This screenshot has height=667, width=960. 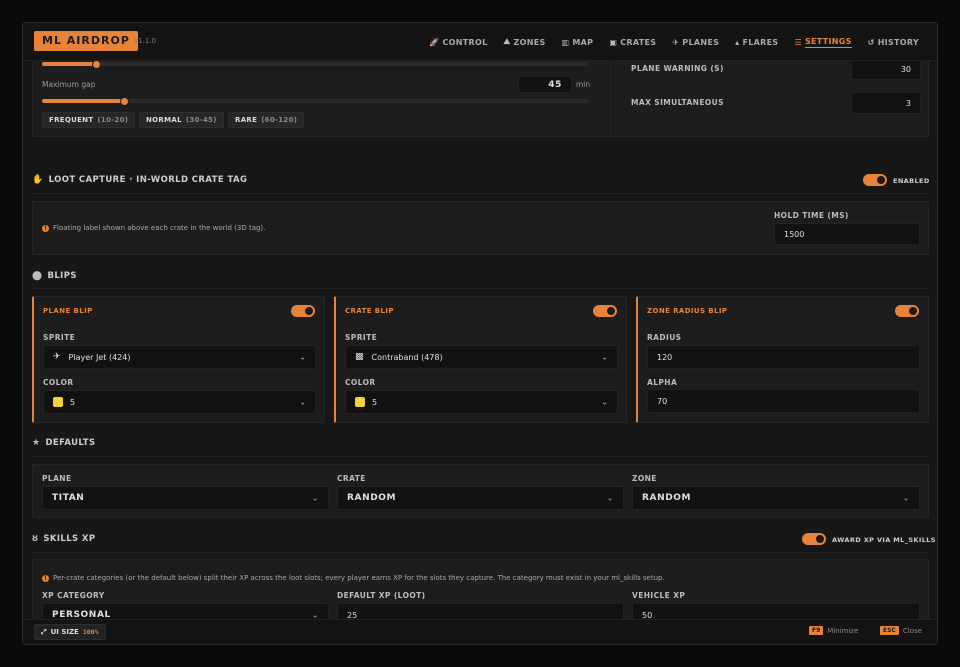 I want to click on plane-icon: ✈, so click(x=676, y=42).